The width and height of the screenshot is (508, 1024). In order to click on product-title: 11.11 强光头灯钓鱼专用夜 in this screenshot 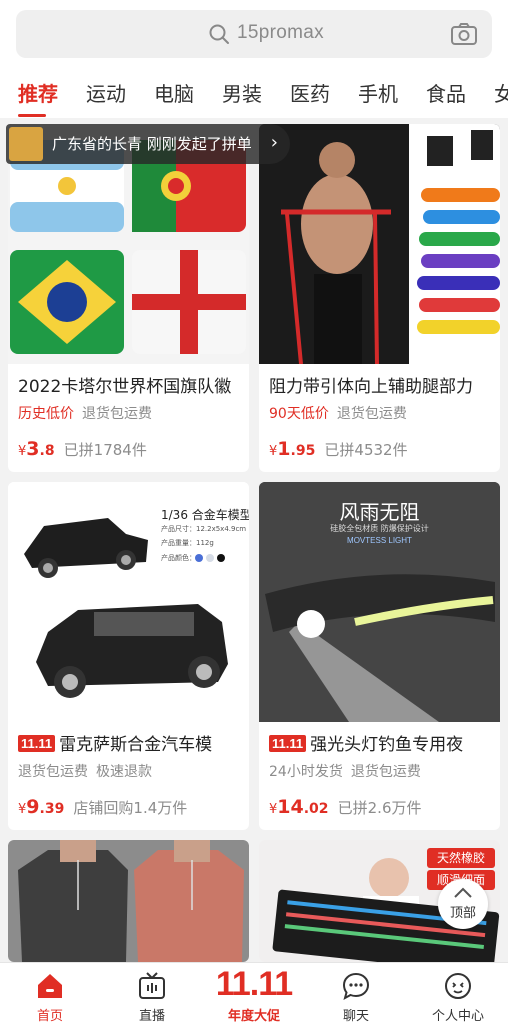, I will do `click(383, 742)`.